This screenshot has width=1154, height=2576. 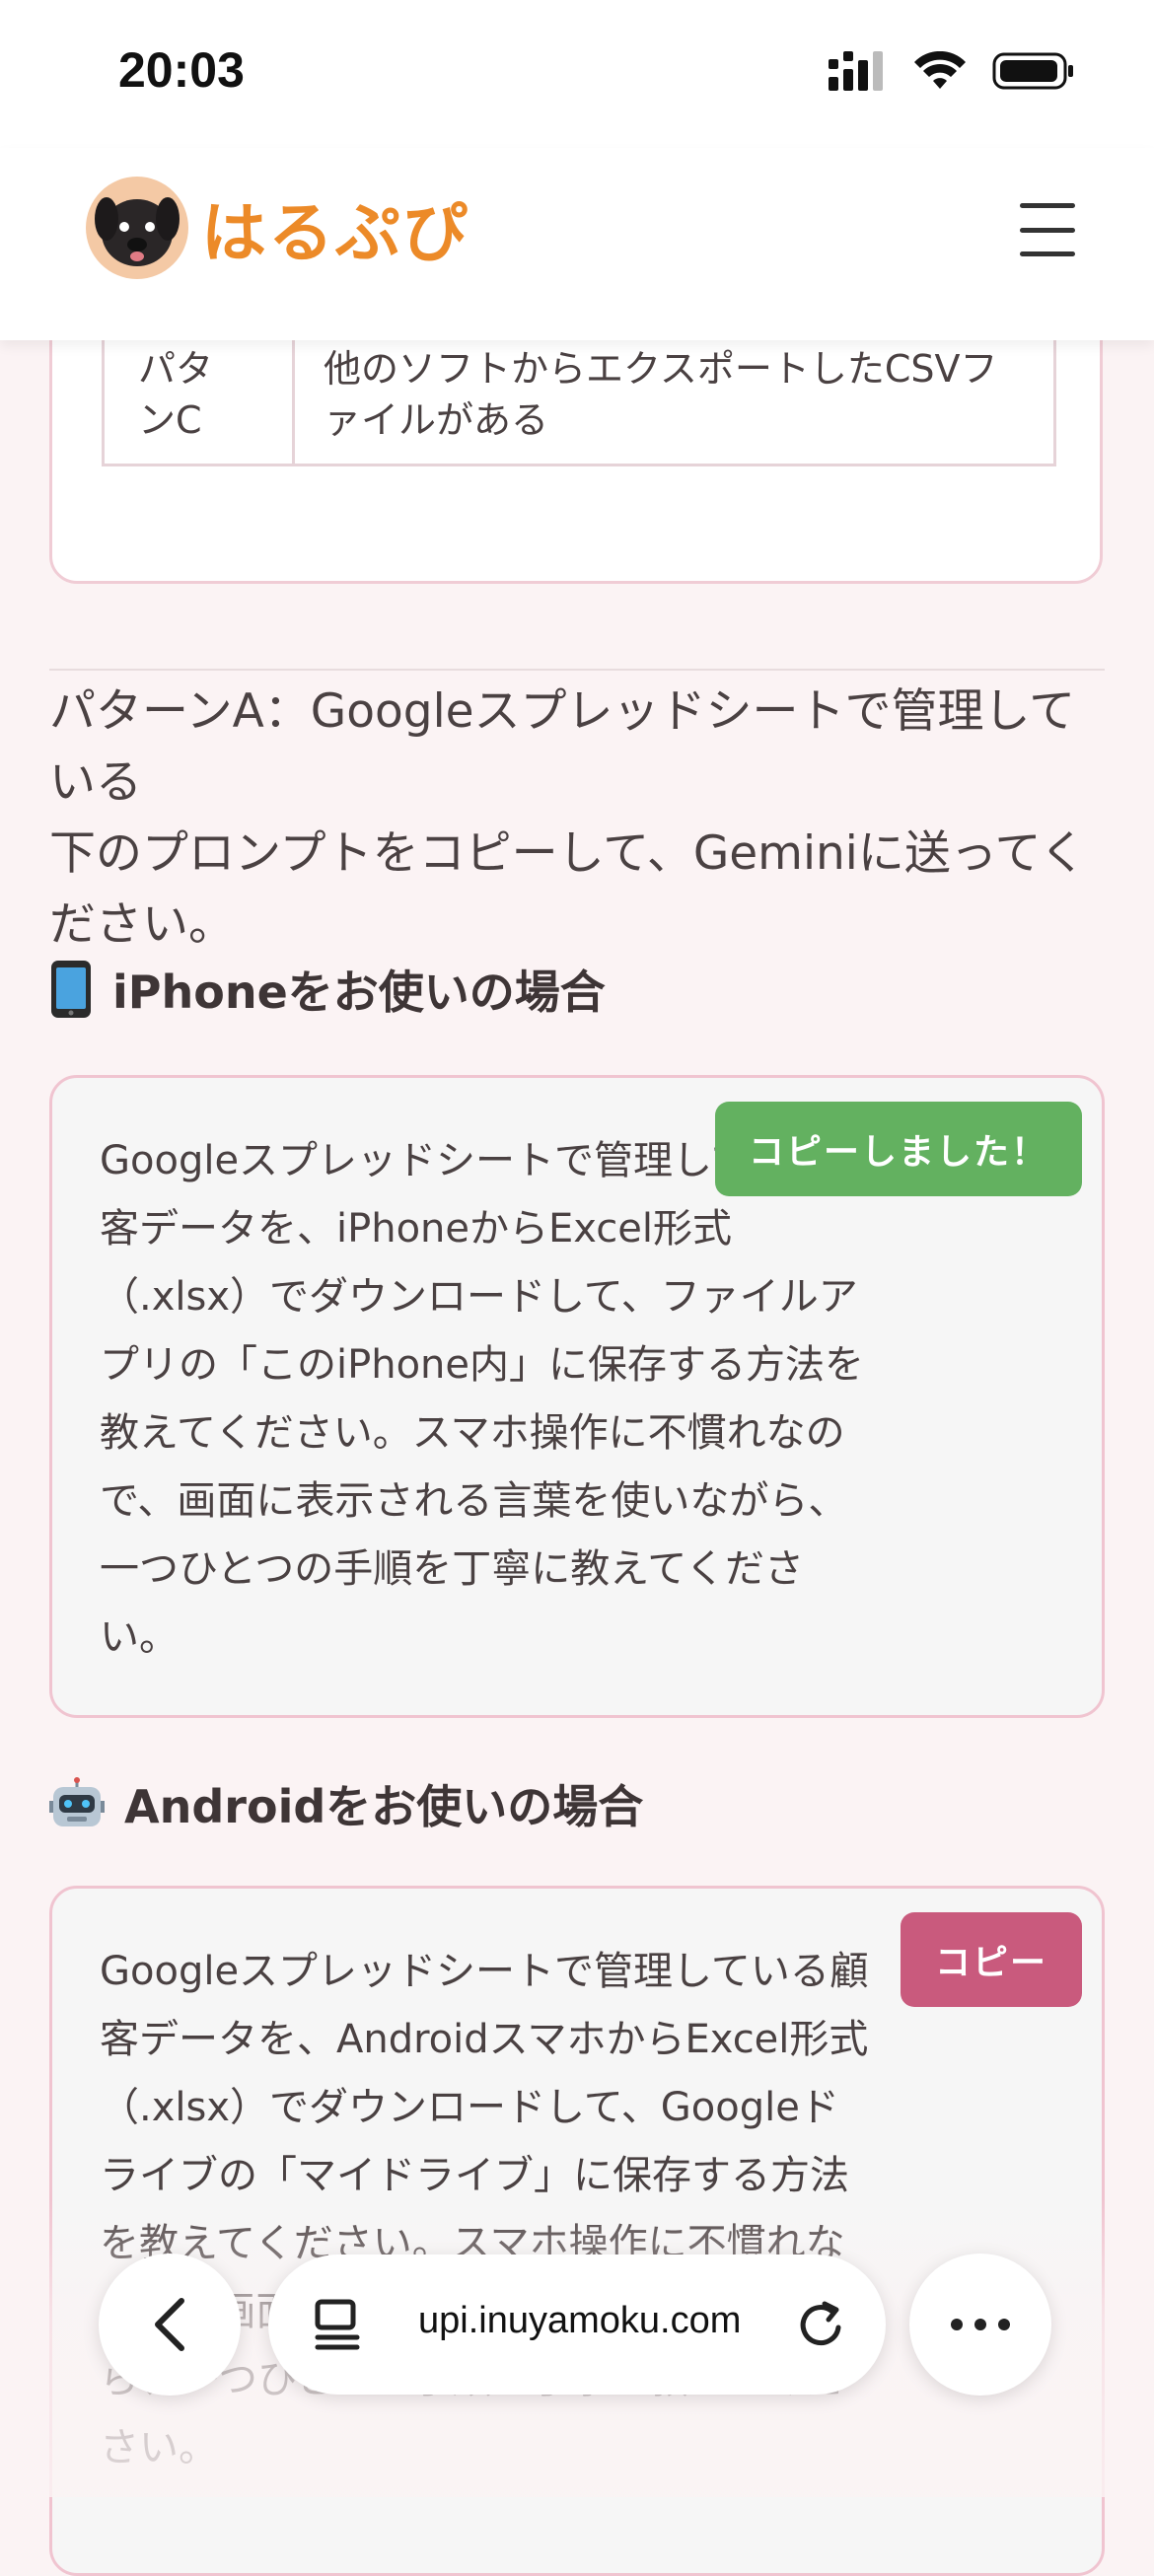 What do you see at coordinates (992, 1960) in the screenshot?
I see `copy-button: コピー` at bounding box center [992, 1960].